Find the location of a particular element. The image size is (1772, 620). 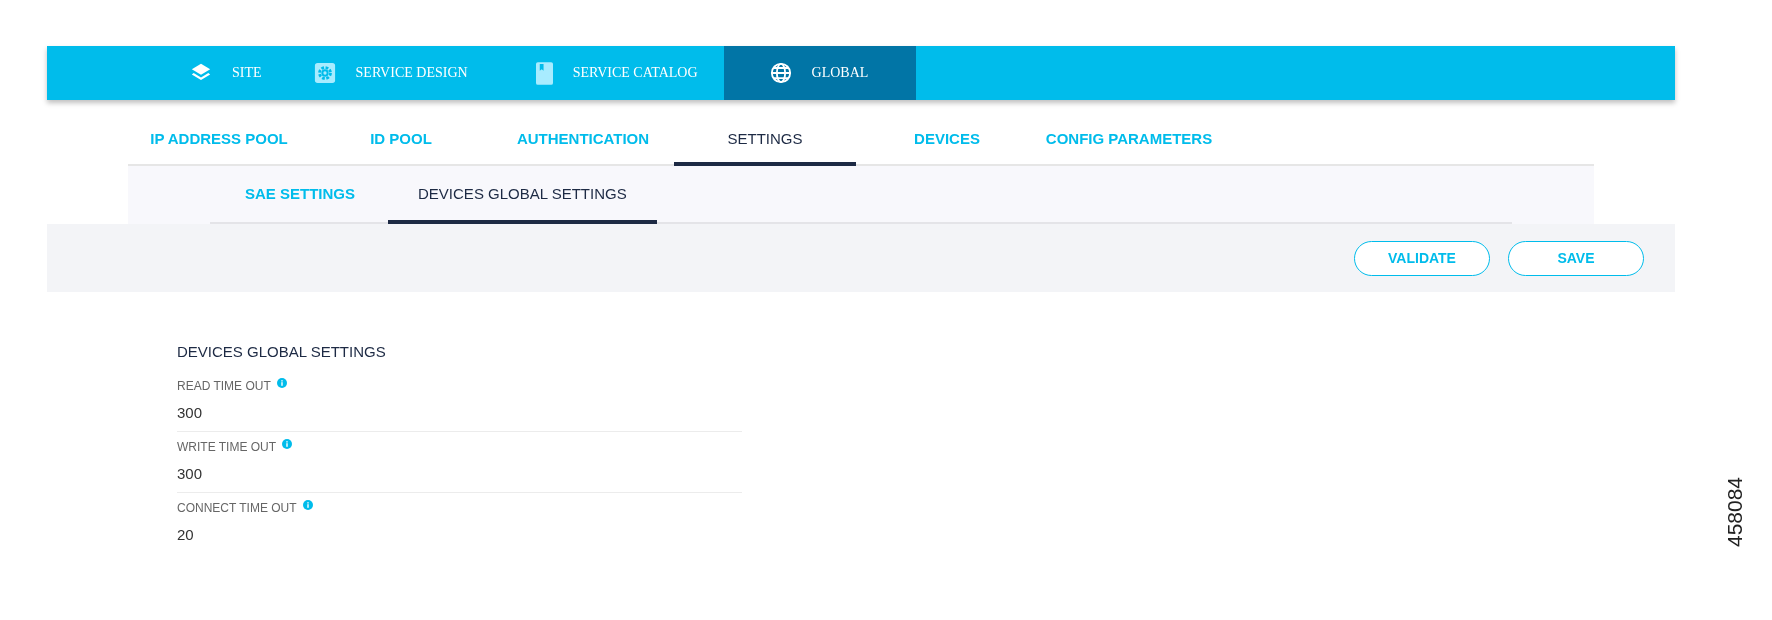

field-label: WRITE TIME OUT is located at coordinates (227, 447).